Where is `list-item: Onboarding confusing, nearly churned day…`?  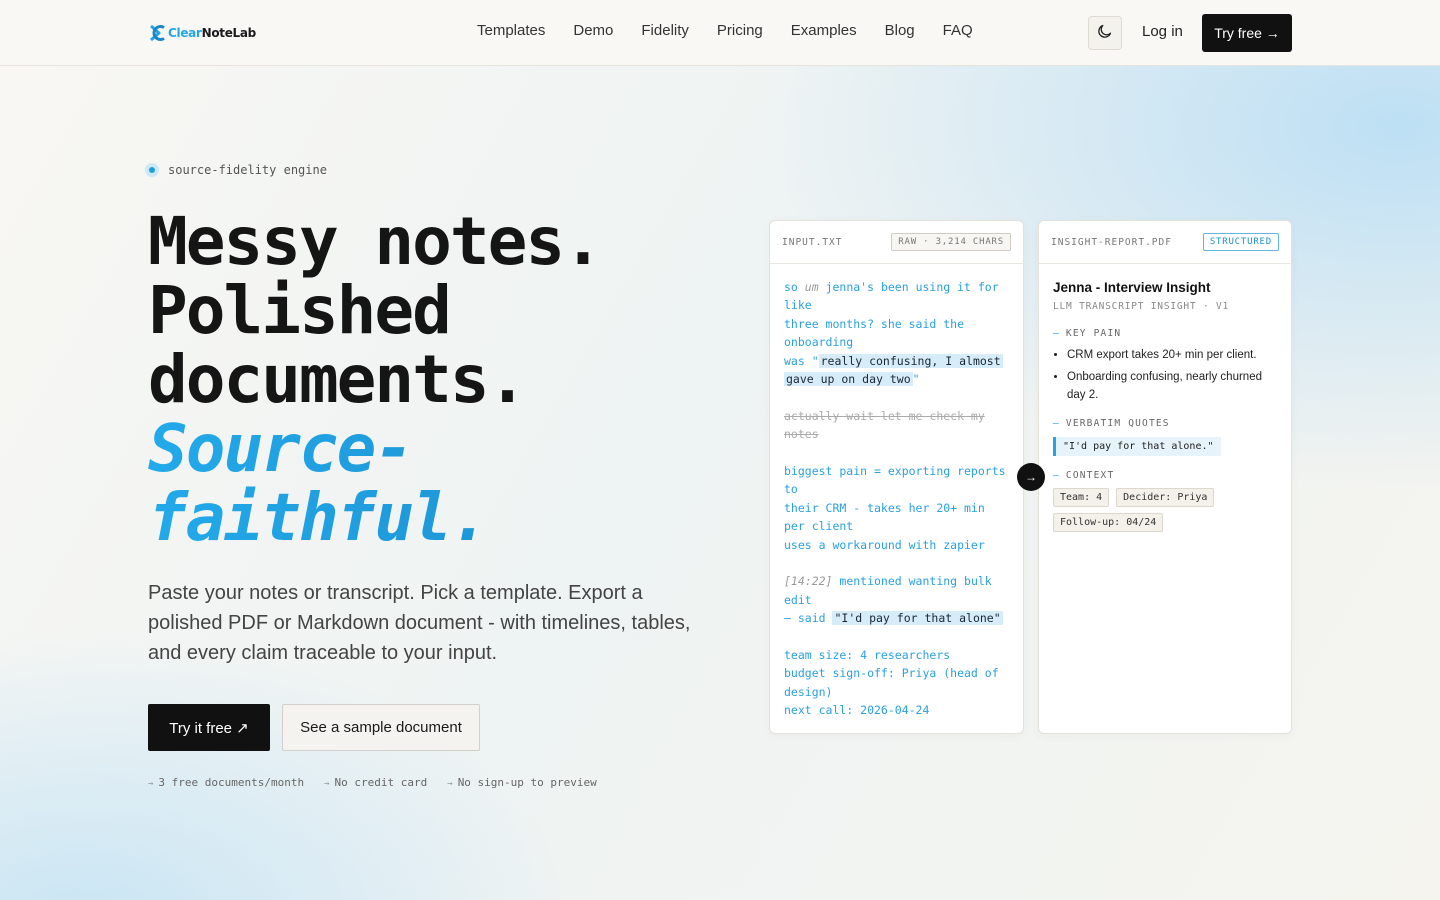 list-item: Onboarding confusing, nearly churned day… is located at coordinates (1172, 386).